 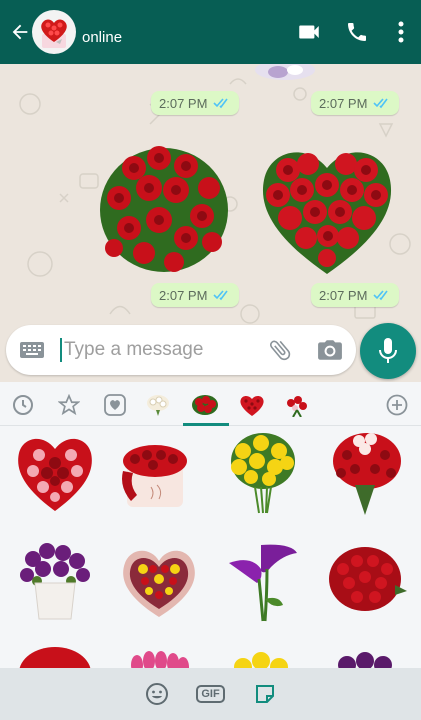 I want to click on sticker-red-rose-bunch, so click(x=367, y=581).